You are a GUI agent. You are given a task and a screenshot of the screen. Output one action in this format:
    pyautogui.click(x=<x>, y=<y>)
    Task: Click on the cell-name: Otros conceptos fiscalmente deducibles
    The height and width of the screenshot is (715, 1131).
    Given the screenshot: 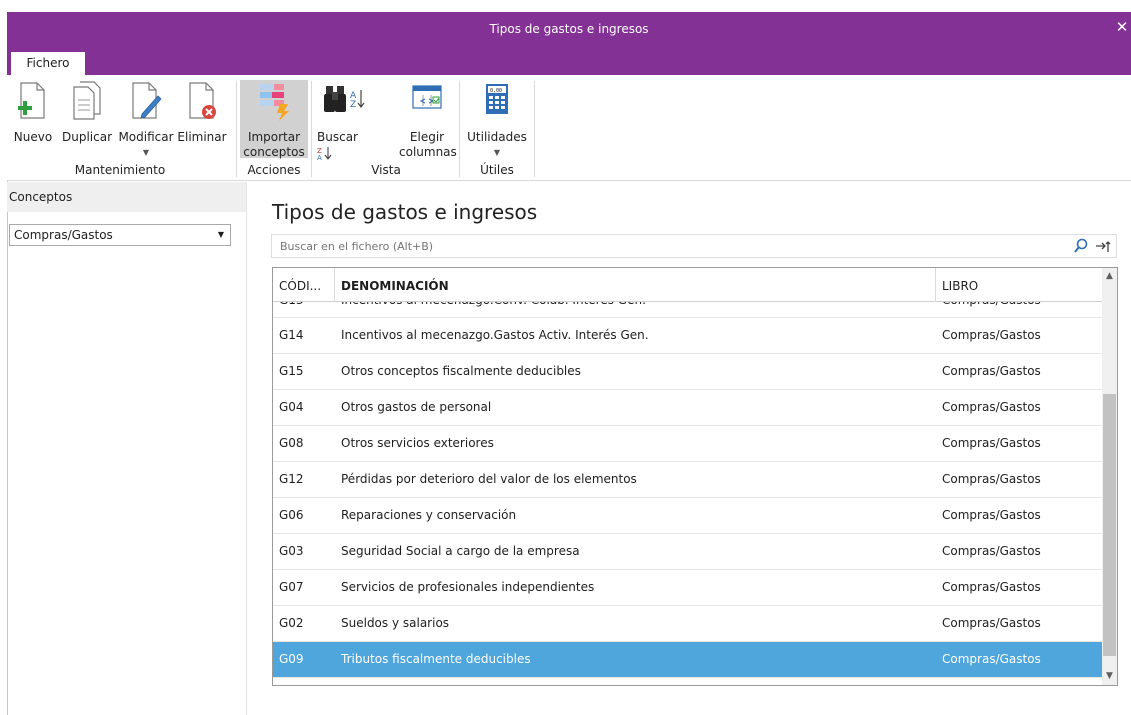 What is the action you would take?
    pyautogui.click(x=461, y=371)
    